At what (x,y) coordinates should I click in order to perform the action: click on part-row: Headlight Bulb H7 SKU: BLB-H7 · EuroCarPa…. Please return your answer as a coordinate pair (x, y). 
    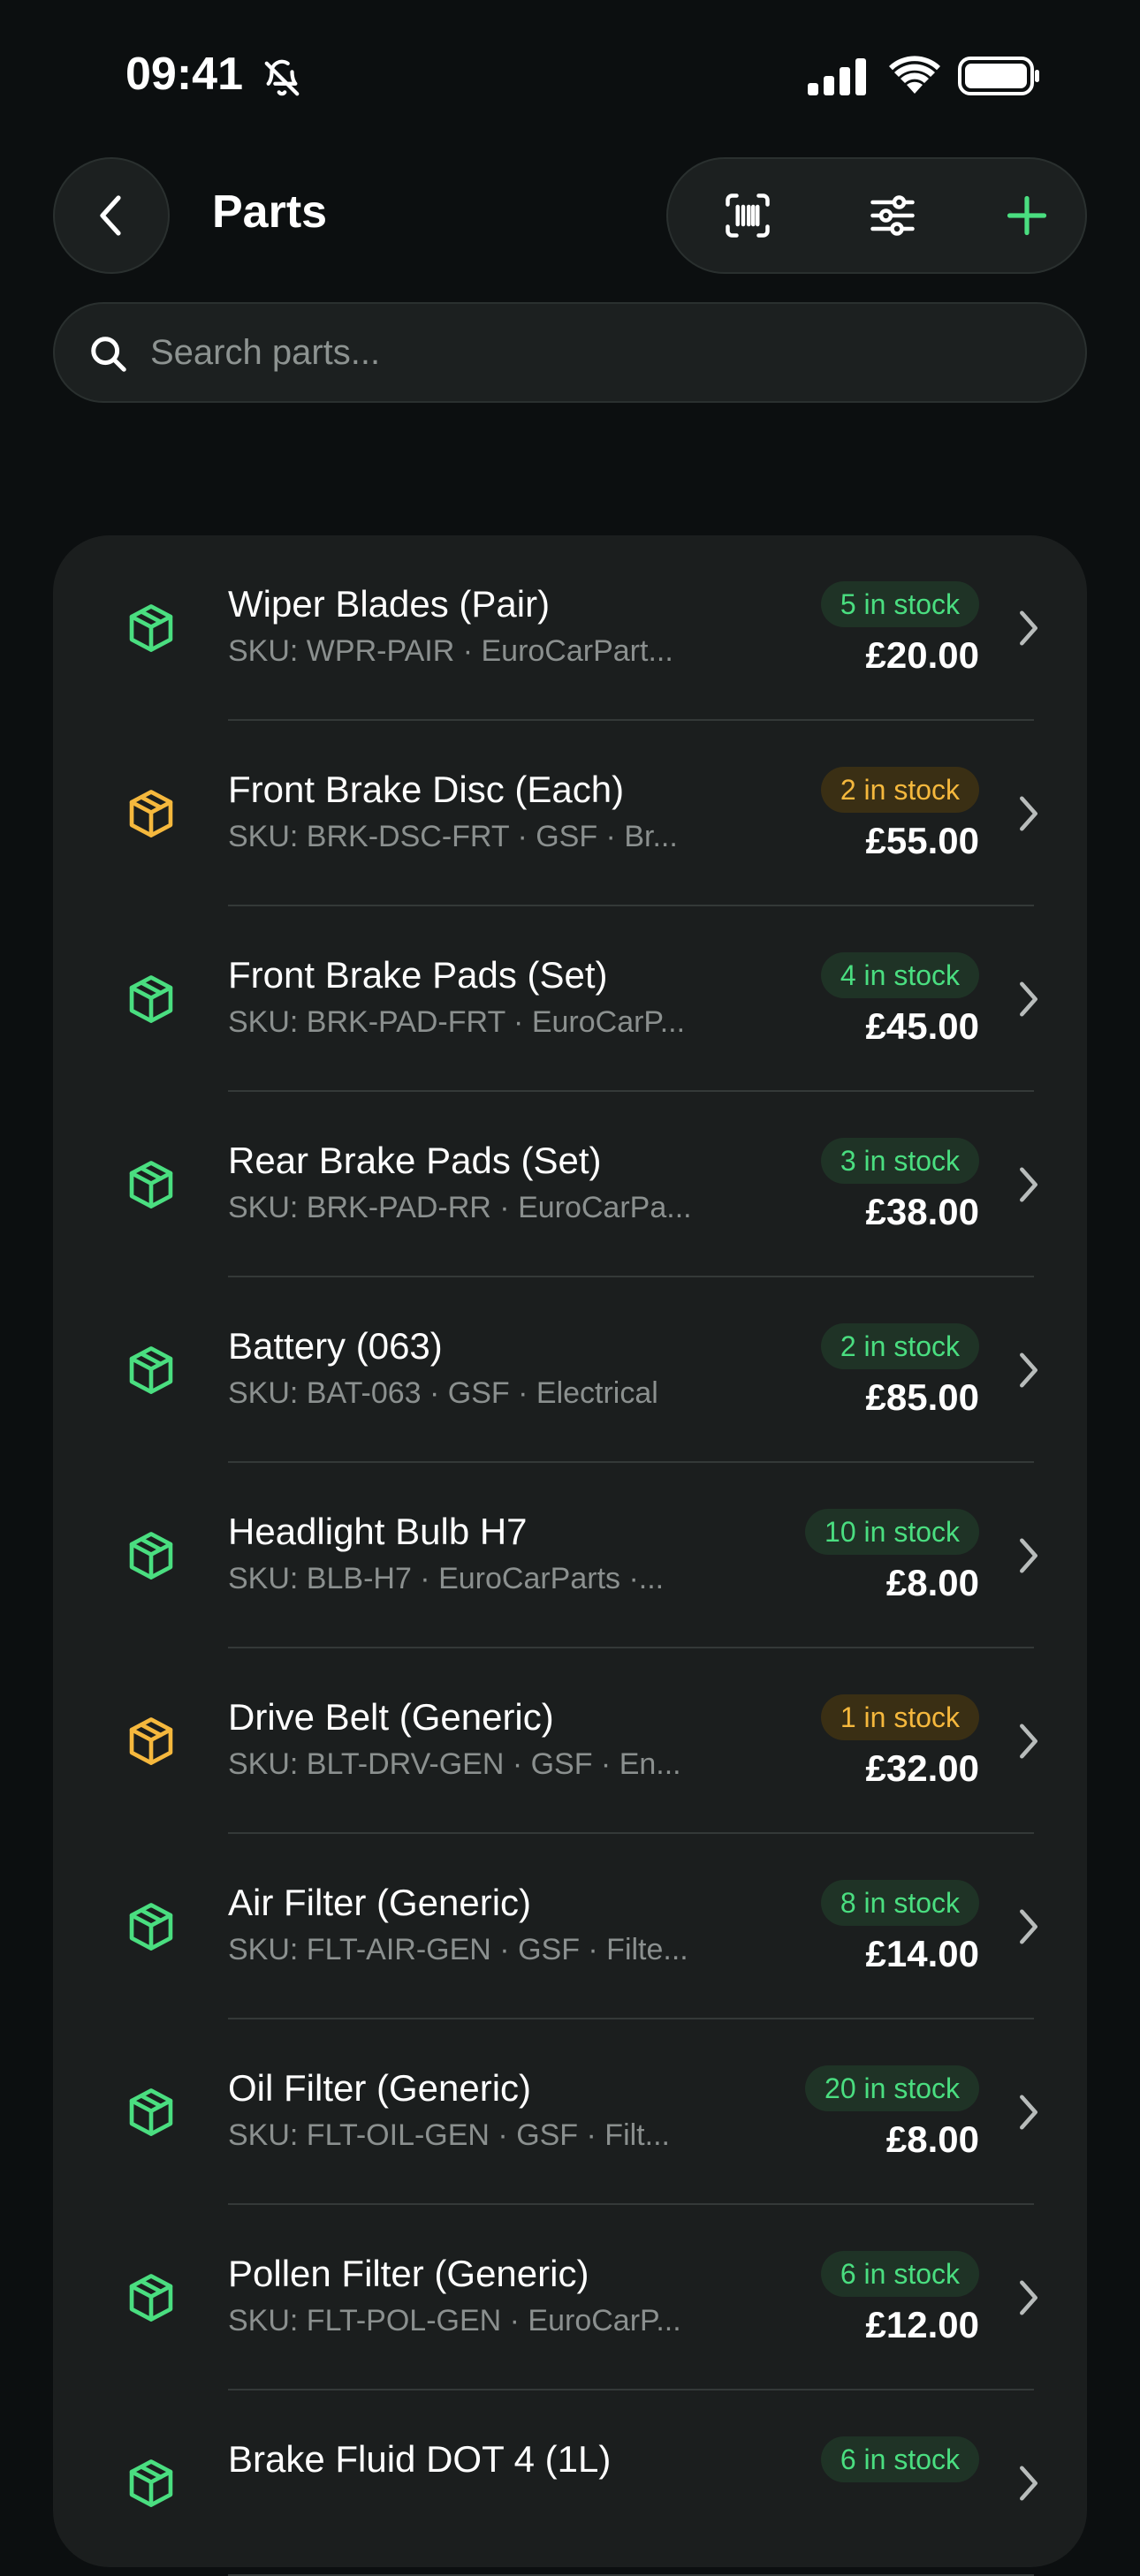
    Looking at the image, I should click on (570, 1556).